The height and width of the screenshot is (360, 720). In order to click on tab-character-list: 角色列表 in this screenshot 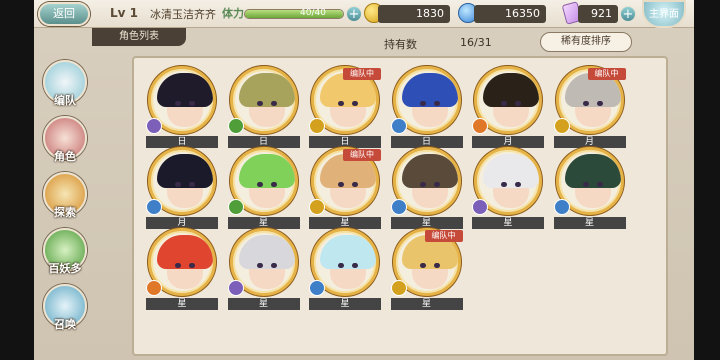, I will do `click(139, 37)`.